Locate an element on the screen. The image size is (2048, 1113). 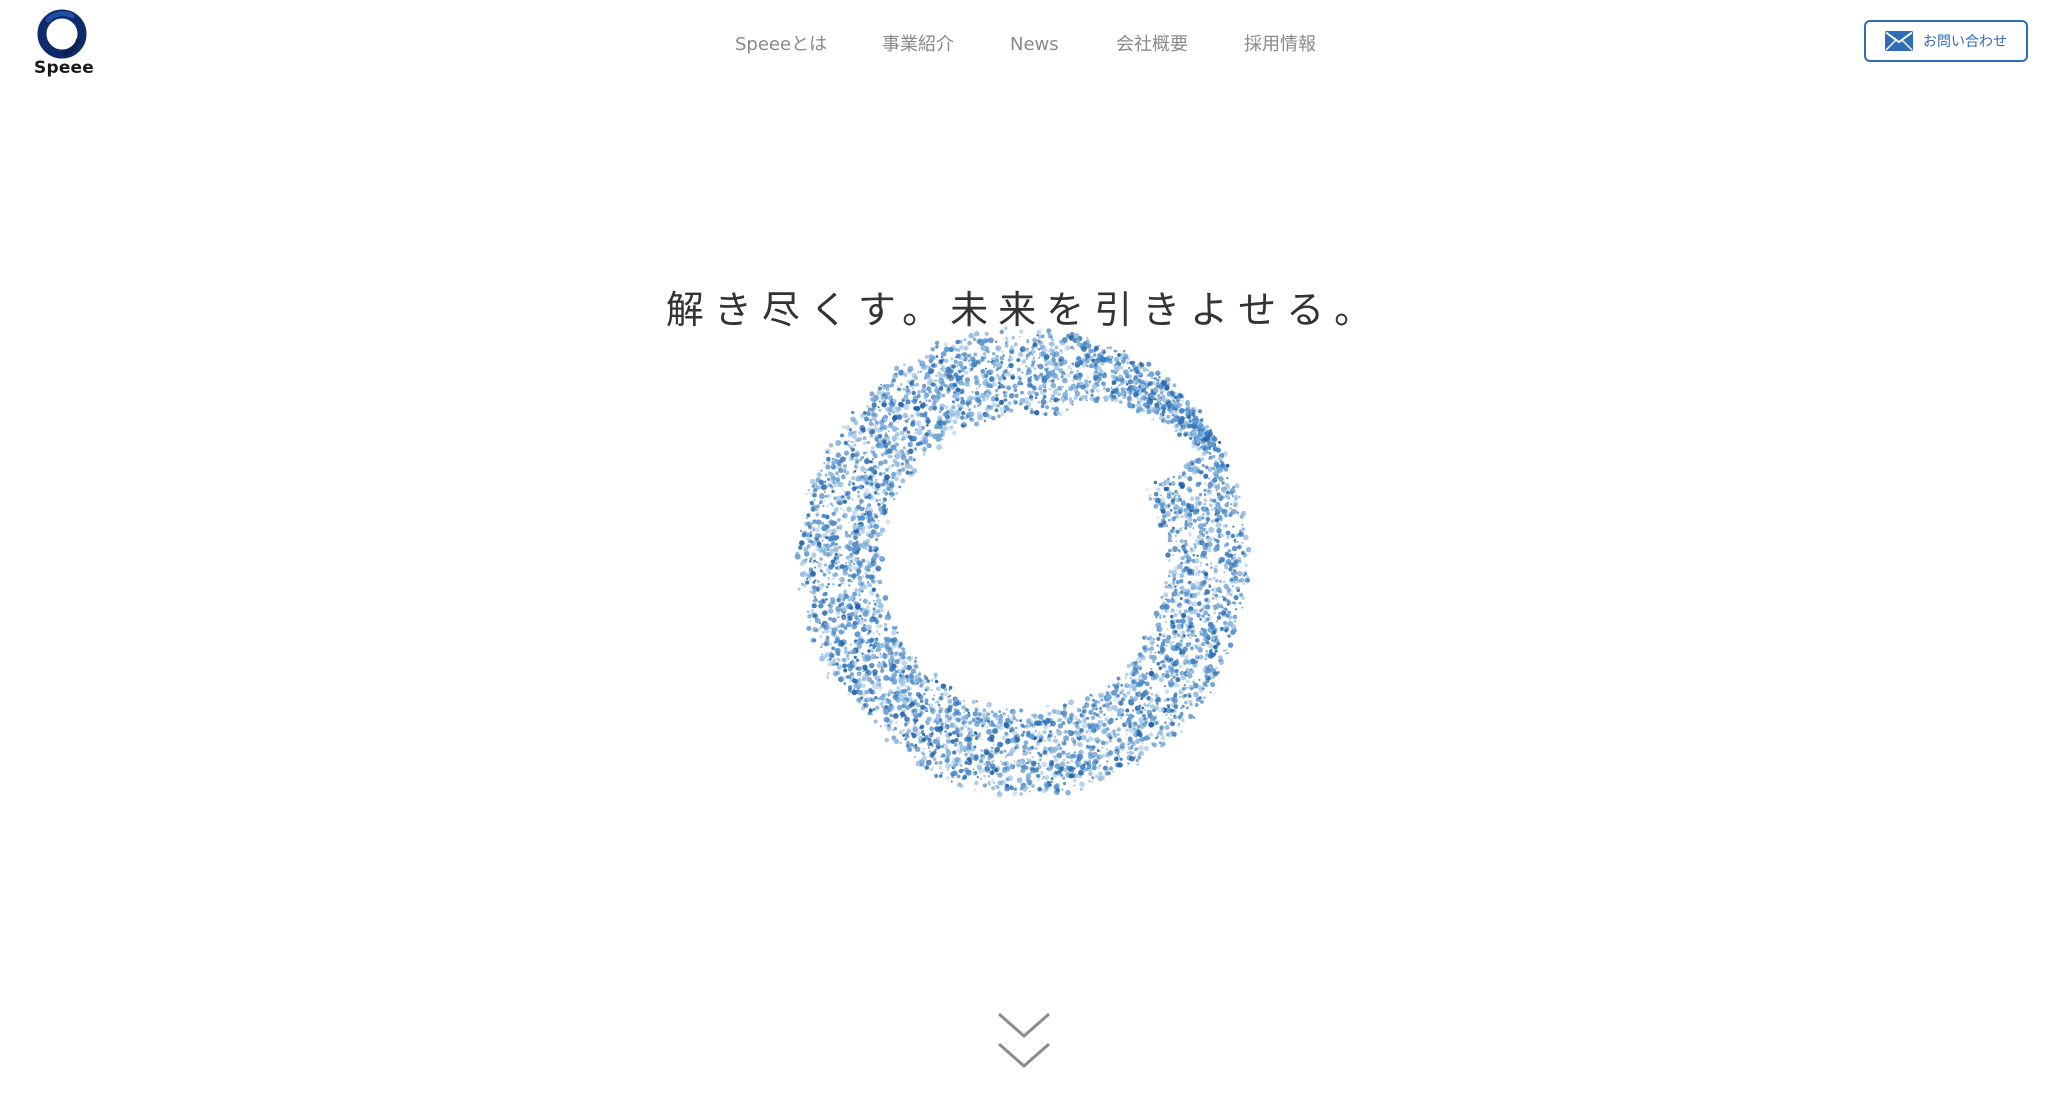
particle-ring-graphic is located at coordinates (1023, 562).